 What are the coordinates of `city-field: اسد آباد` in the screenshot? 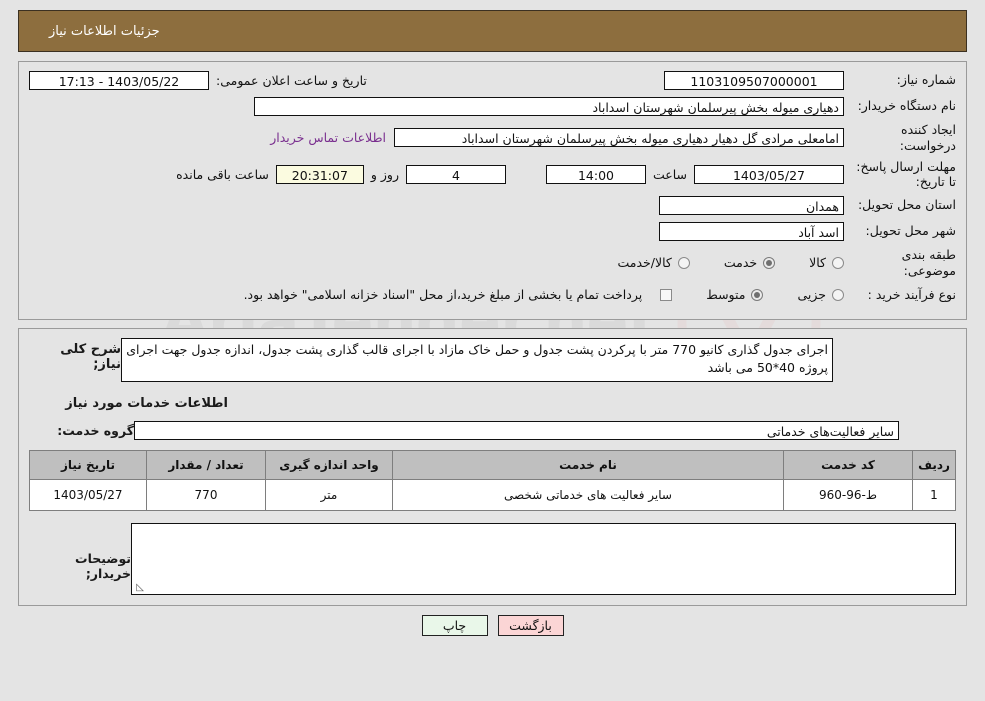 It's located at (751, 231).